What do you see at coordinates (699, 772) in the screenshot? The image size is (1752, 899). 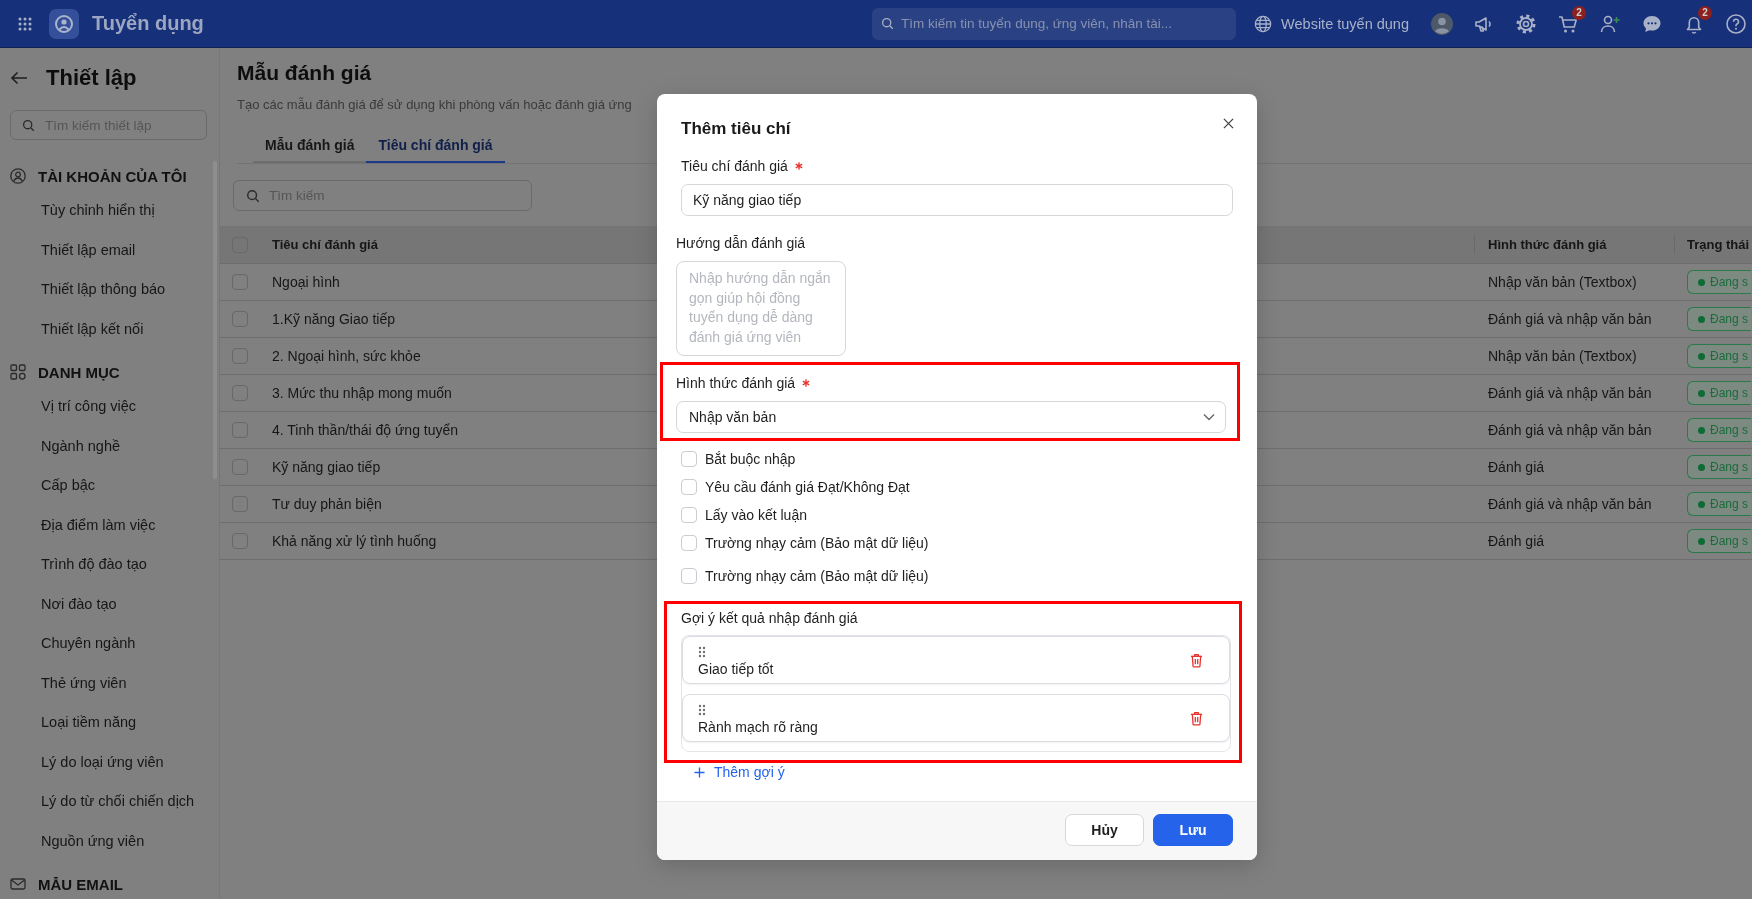 I see `plus-icon` at bounding box center [699, 772].